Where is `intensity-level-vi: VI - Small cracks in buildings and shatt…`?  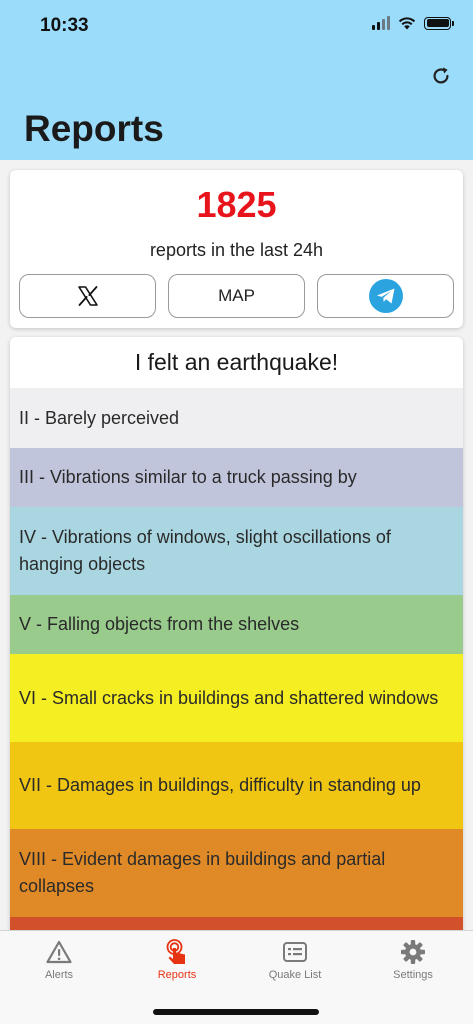
intensity-level-vi: VI - Small cracks in buildings and shatt… is located at coordinates (236, 698).